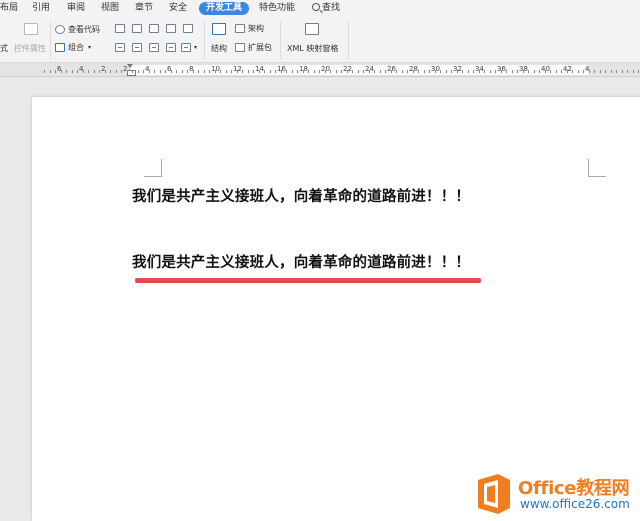 The height and width of the screenshot is (521, 640). What do you see at coordinates (137, 47) in the screenshot?
I see `dropdown-list-control-icon` at bounding box center [137, 47].